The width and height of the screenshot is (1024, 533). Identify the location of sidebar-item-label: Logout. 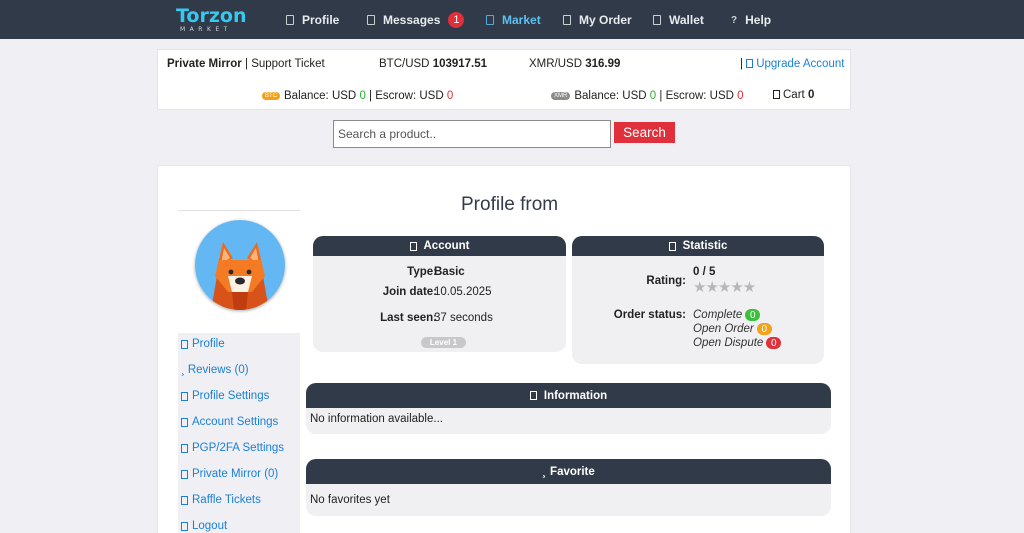
(210, 526).